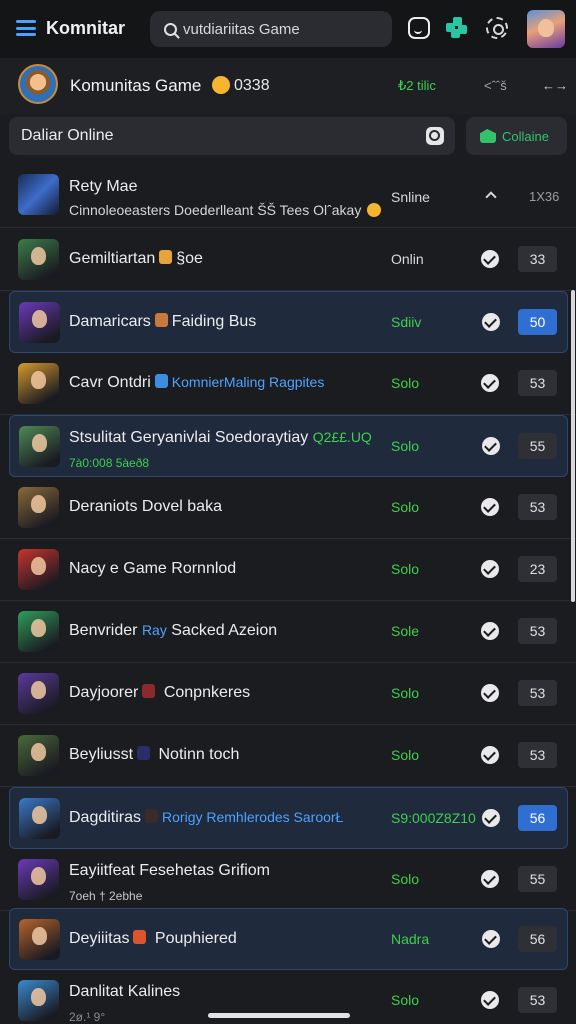 The image size is (576, 1024). What do you see at coordinates (199, 754) in the screenshot?
I see `row-title-tail: Notinn toch` at bounding box center [199, 754].